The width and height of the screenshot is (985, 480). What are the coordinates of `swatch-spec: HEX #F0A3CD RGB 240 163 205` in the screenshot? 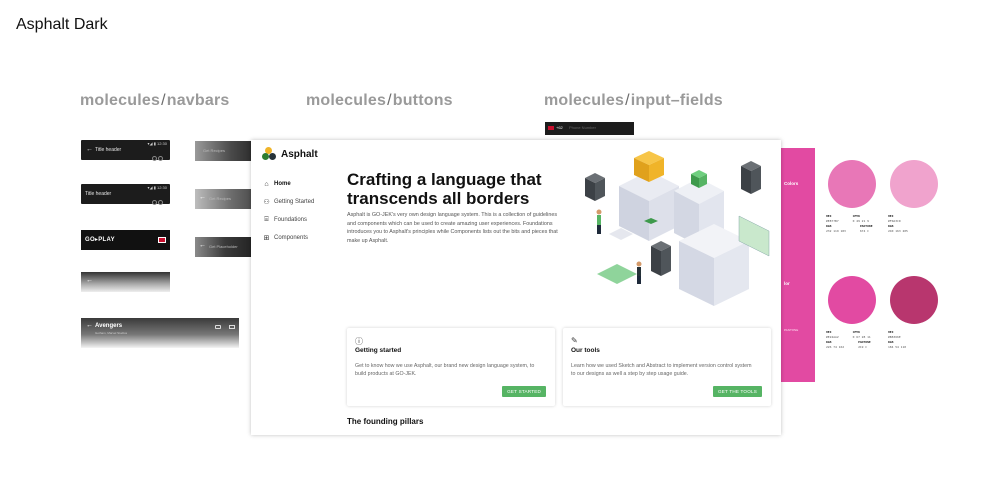 It's located at (898, 223).